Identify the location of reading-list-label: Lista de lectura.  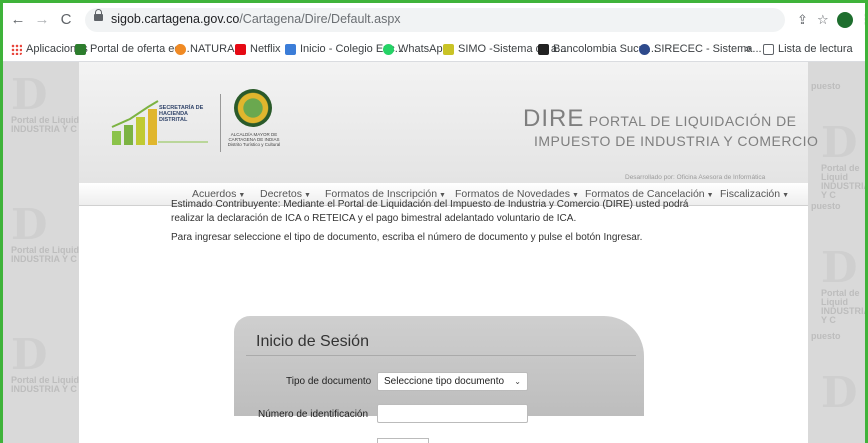
(815, 49).